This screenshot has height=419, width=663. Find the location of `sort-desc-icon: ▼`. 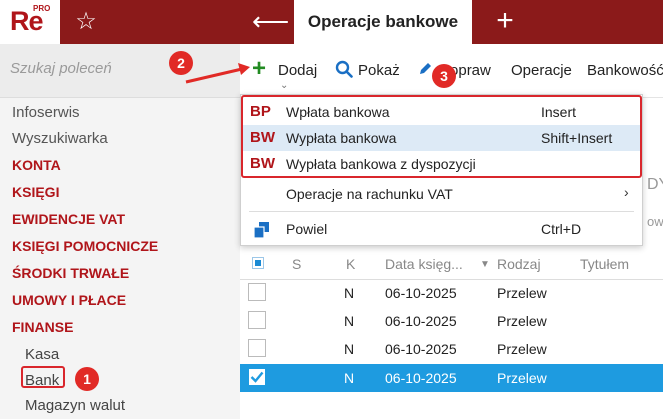

sort-desc-icon: ▼ is located at coordinates (485, 264).